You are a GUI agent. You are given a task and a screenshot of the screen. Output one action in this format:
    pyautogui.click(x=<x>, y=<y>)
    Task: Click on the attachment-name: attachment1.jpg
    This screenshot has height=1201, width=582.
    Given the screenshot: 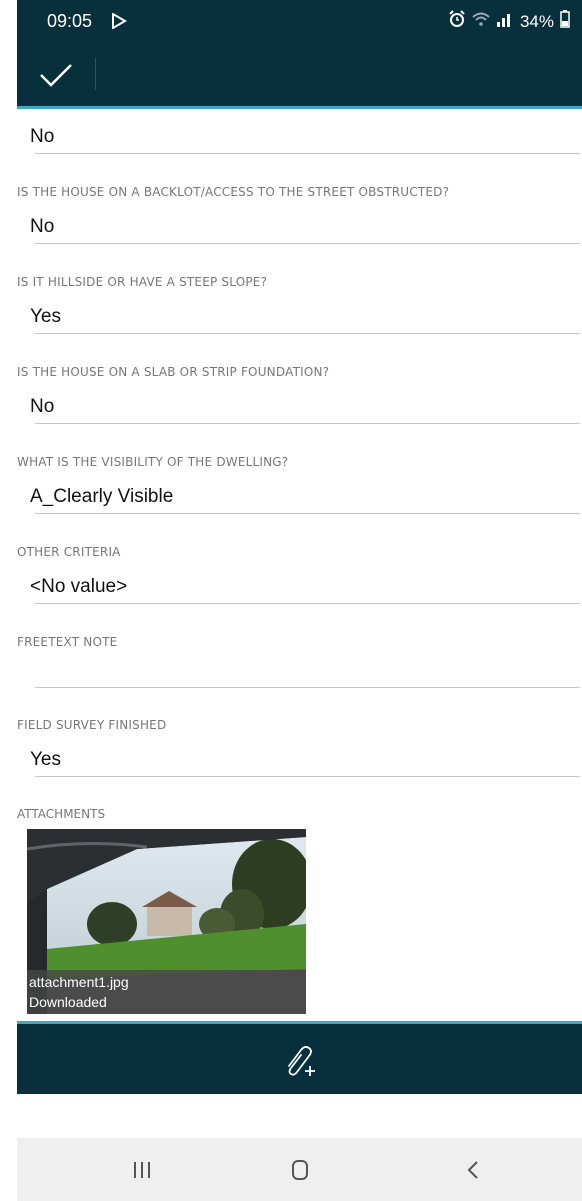 What is the action you would take?
    pyautogui.click(x=79, y=982)
    